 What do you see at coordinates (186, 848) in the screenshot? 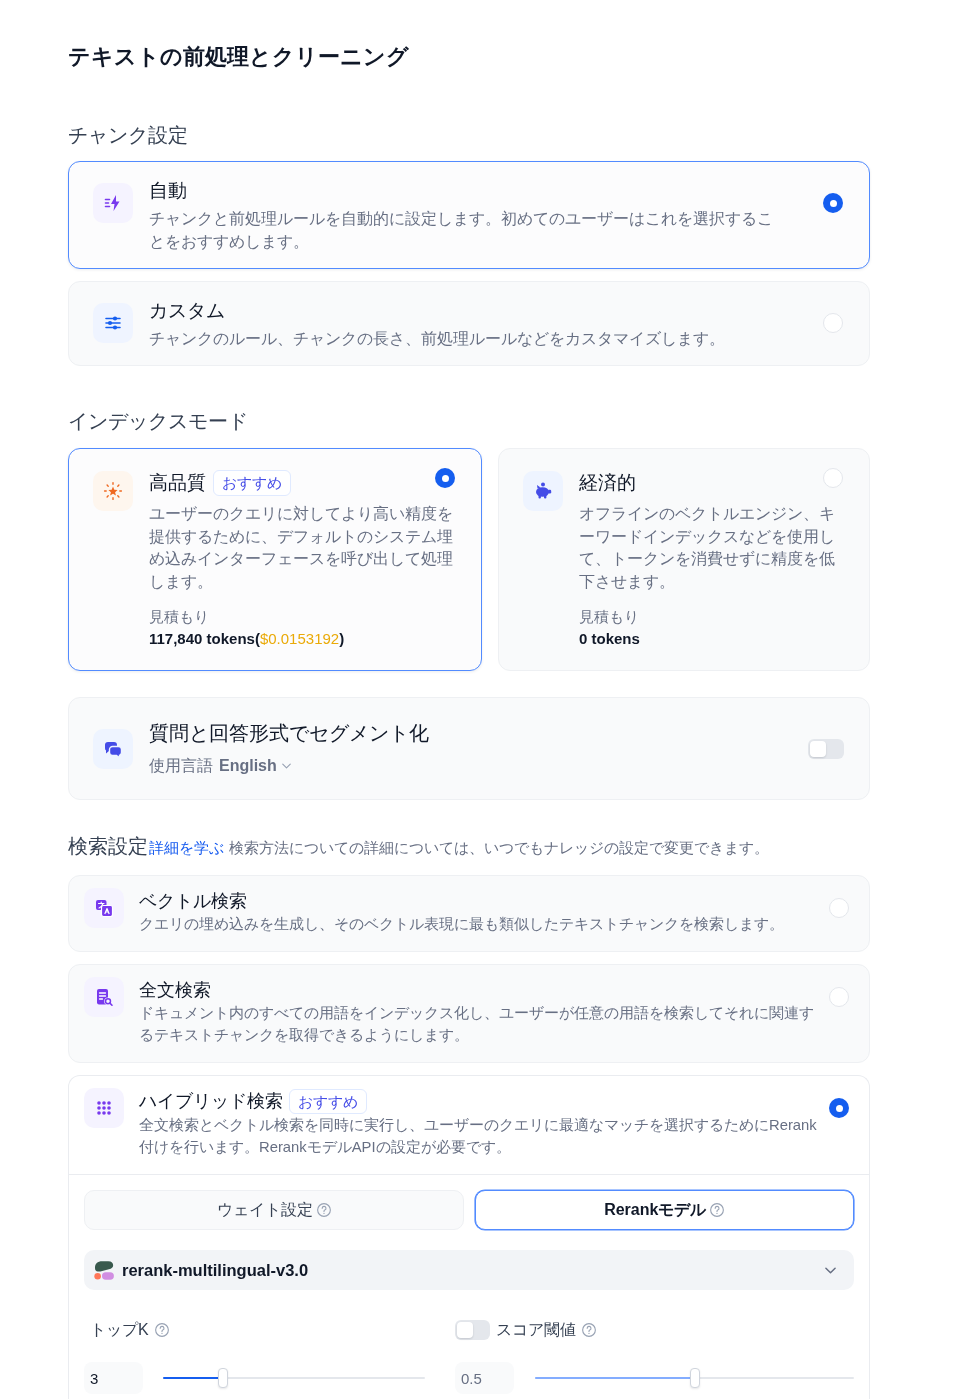
I see `learn-more-link: 詳細を学ぶ` at bounding box center [186, 848].